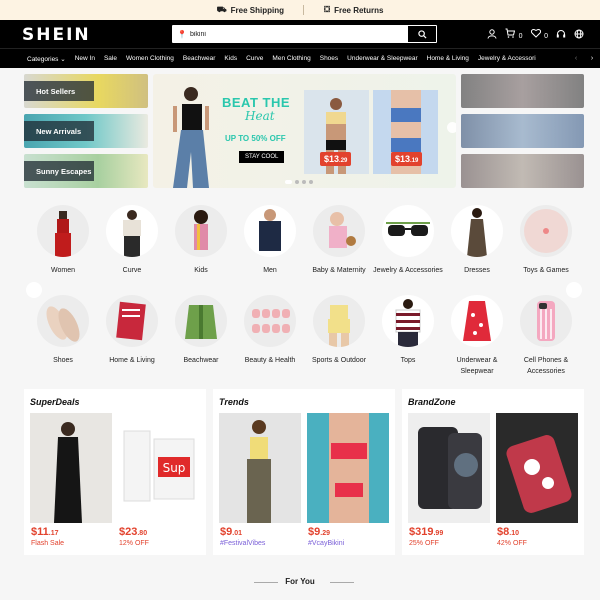  What do you see at coordinates (254, 58) in the screenshot?
I see `nav-item-curve: Curve` at bounding box center [254, 58].